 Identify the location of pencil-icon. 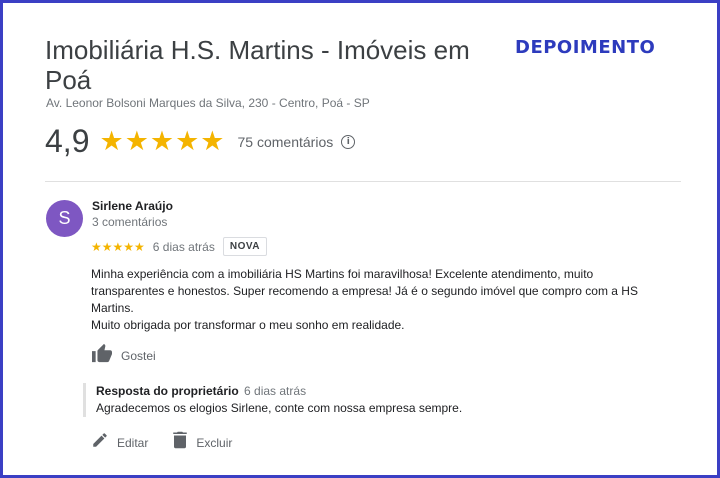
(100, 442).